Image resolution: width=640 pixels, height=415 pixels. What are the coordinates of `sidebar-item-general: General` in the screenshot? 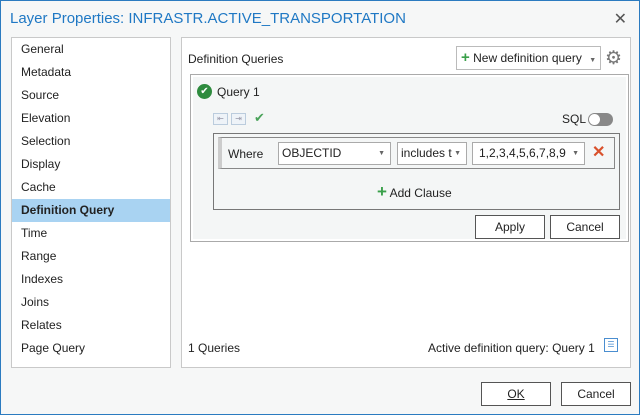 It's located at (91, 49).